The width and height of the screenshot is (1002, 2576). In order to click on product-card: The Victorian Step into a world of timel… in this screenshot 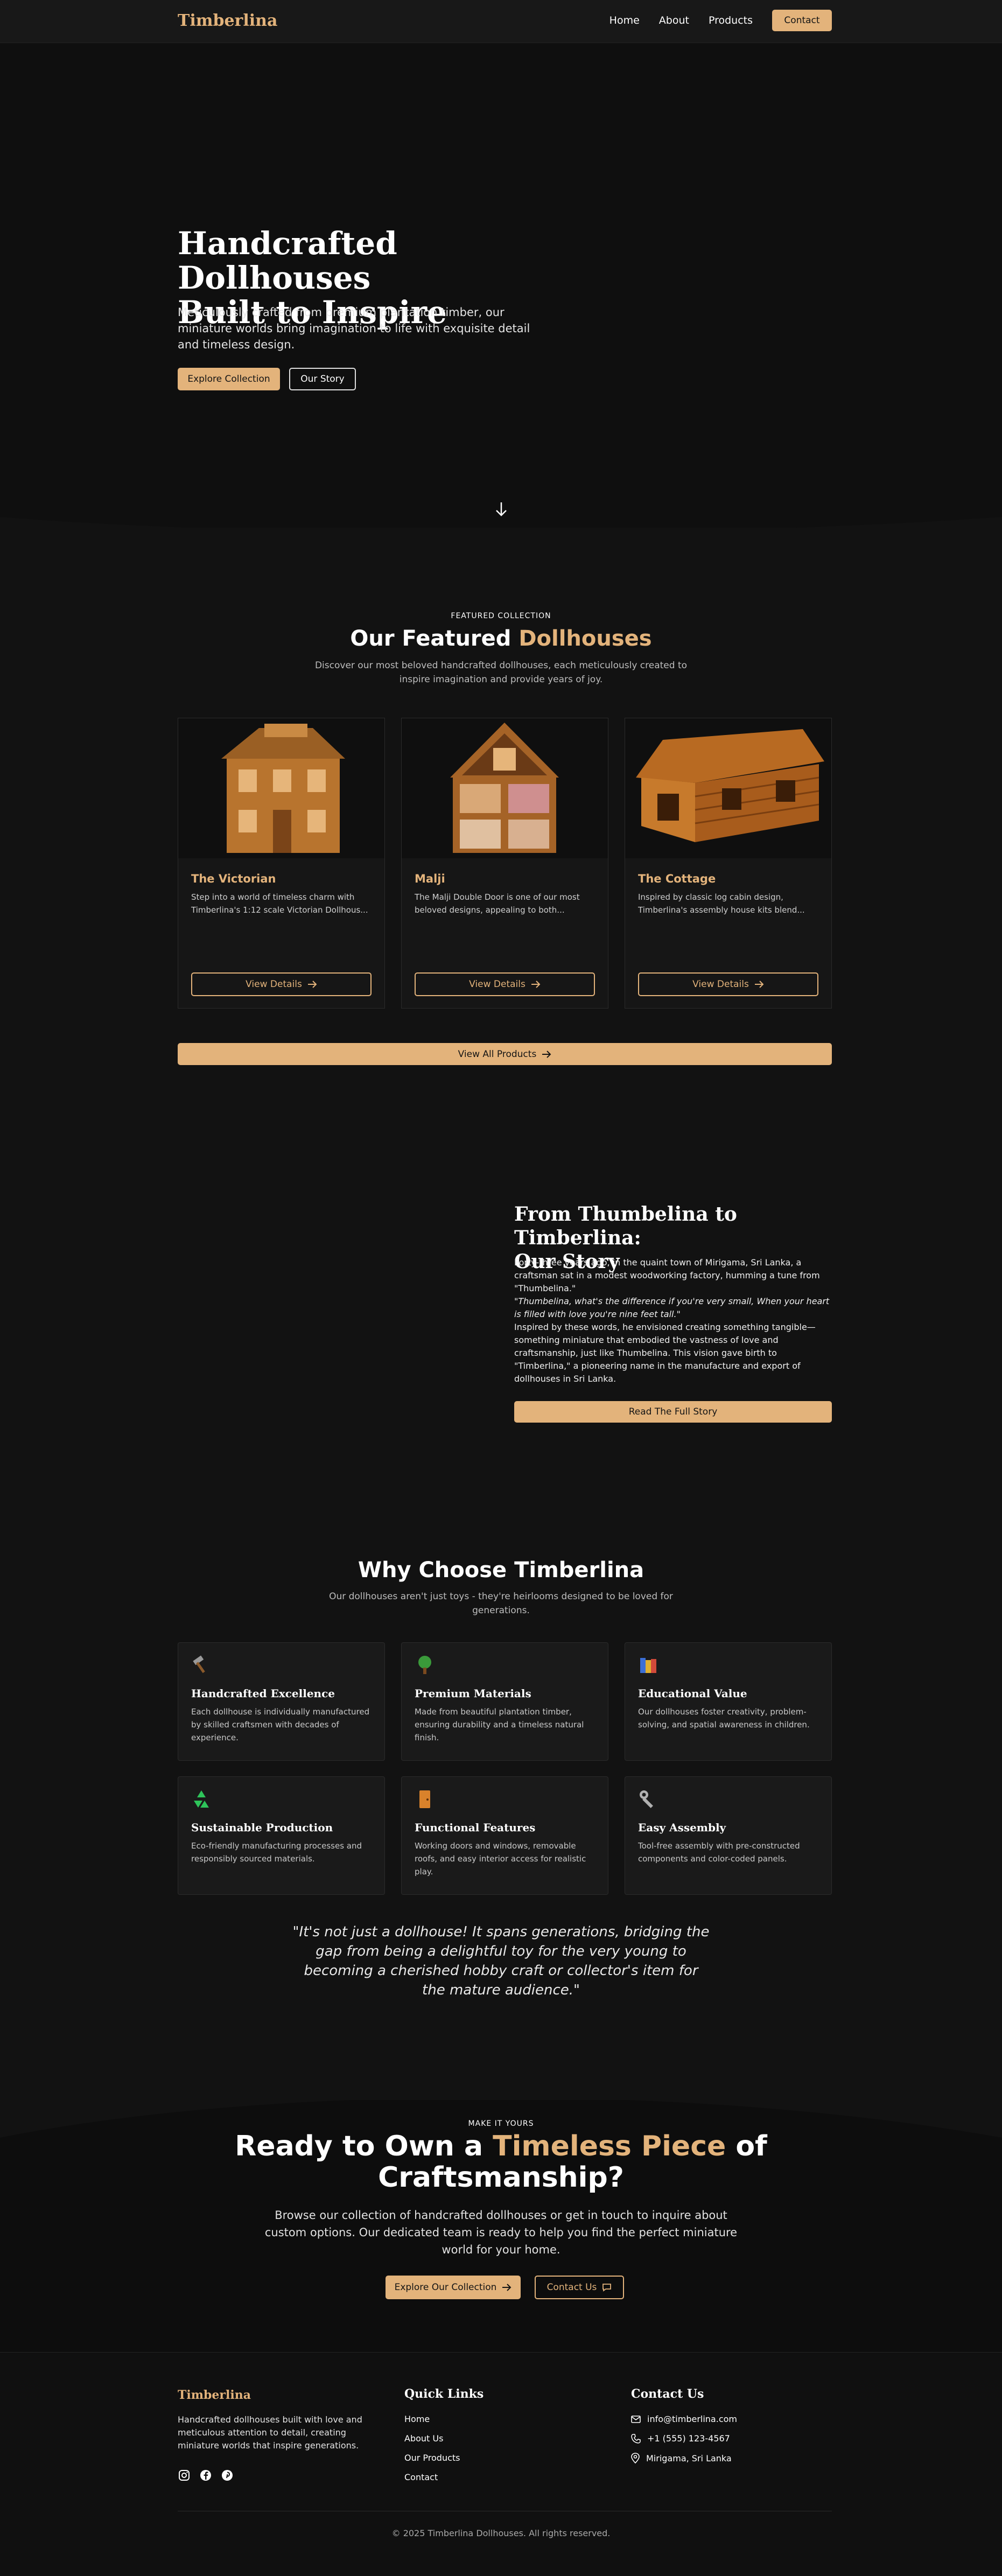, I will do `click(281, 863)`.